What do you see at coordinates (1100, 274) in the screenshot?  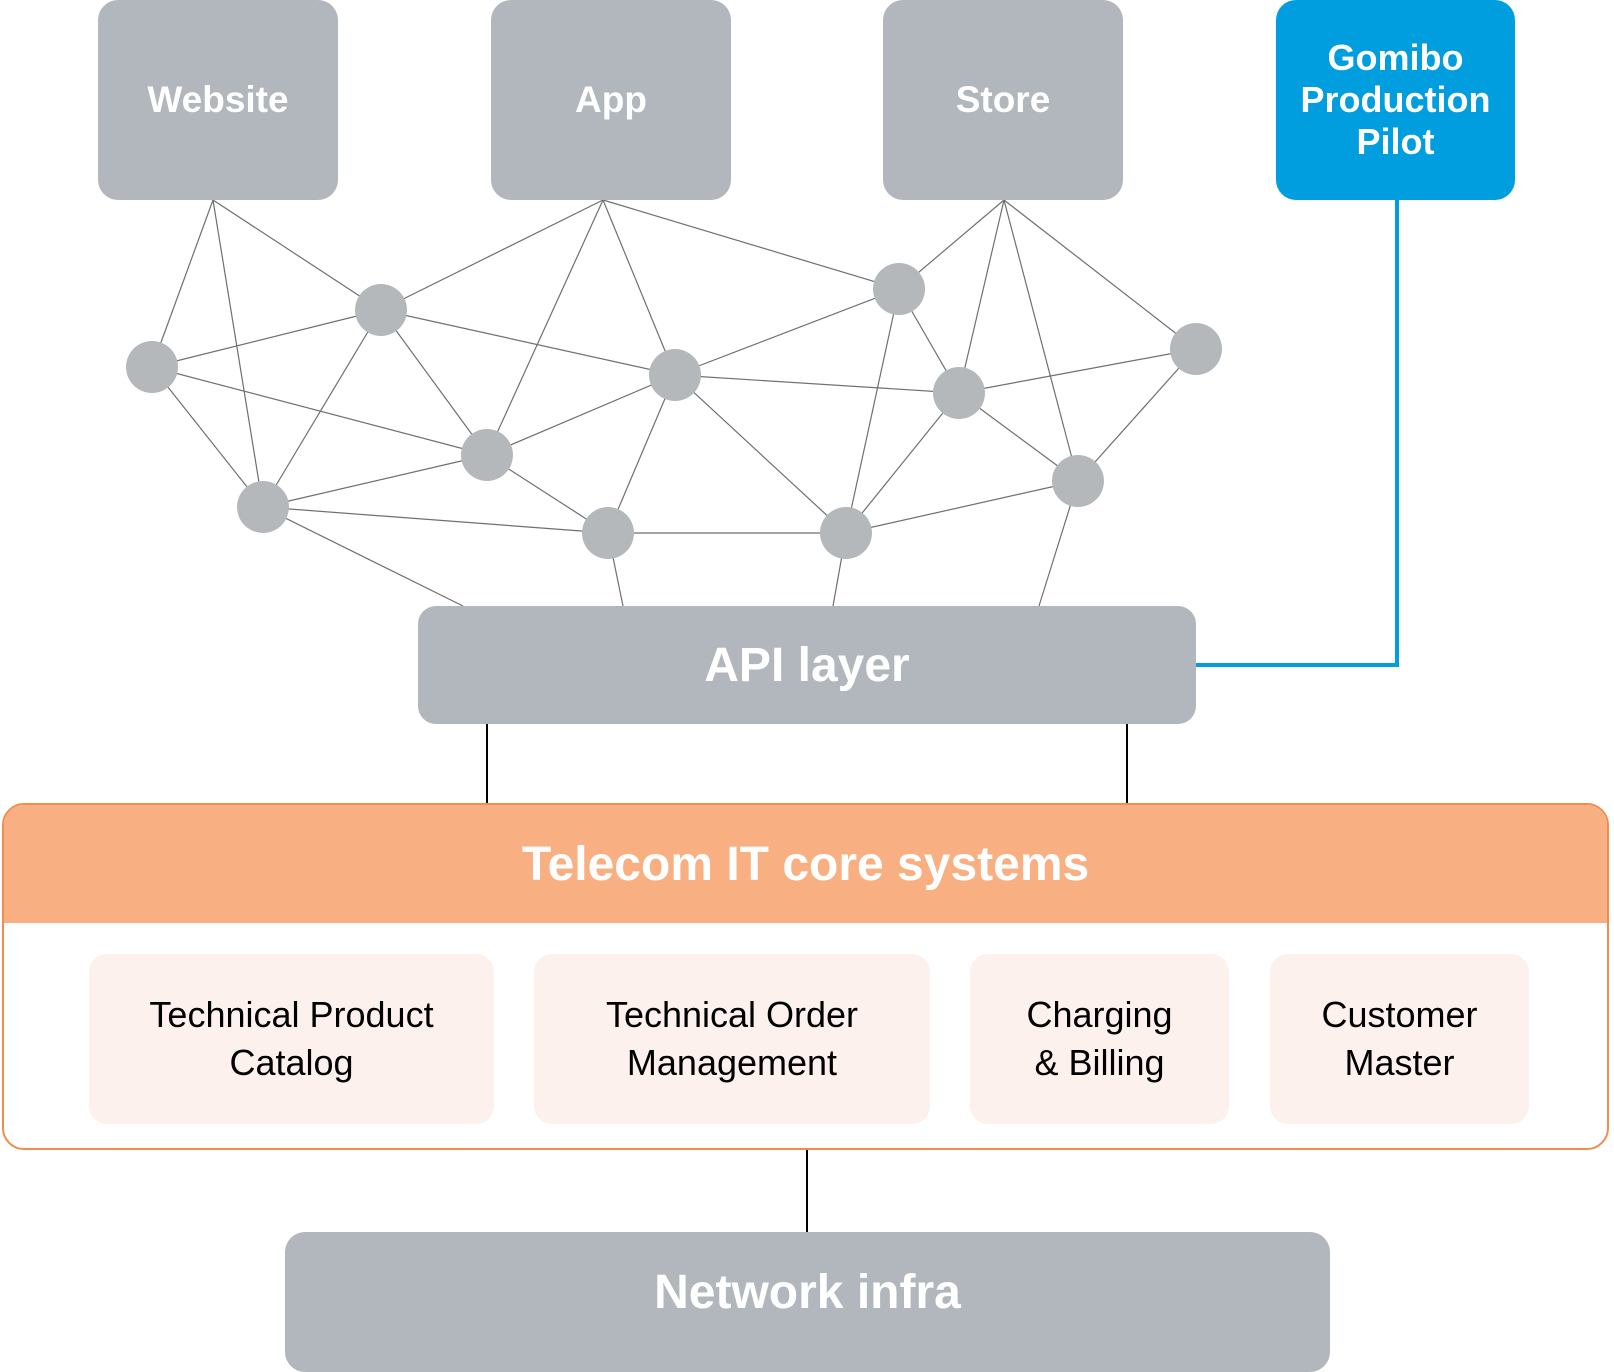 I see `mesh-edge-store-n9` at bounding box center [1100, 274].